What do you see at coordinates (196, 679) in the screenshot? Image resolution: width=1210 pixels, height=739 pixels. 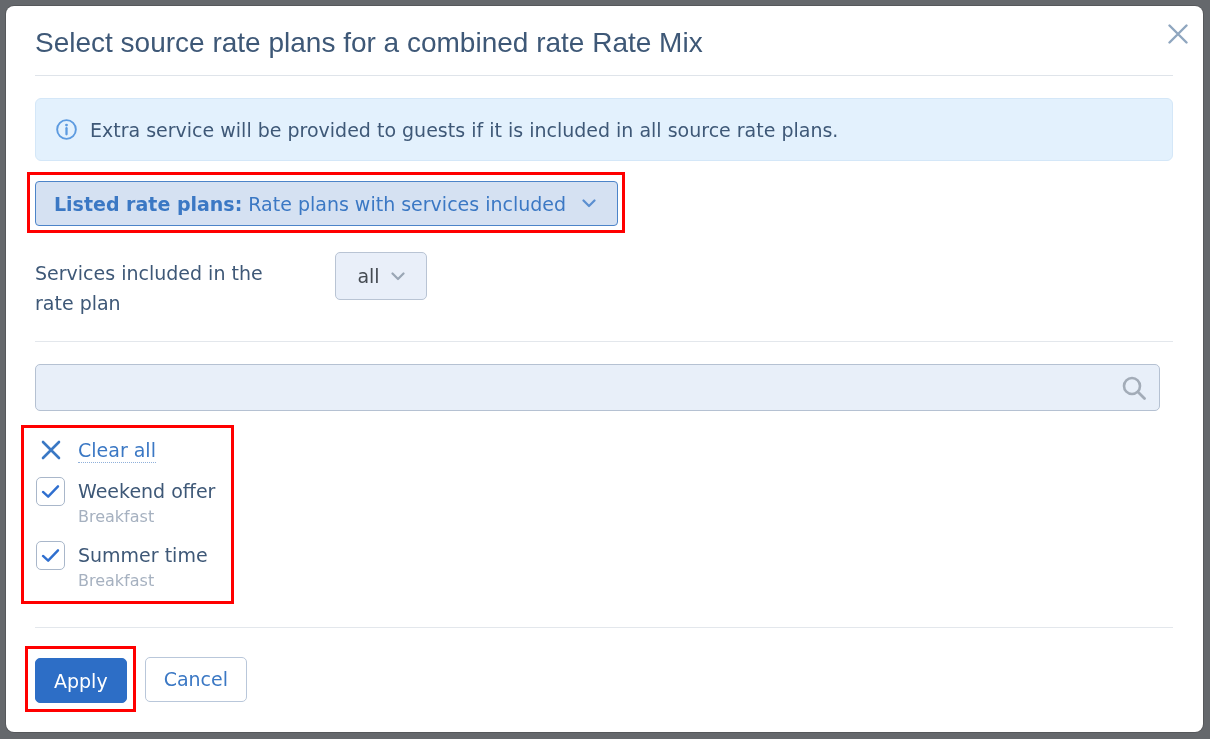 I see `cancel-button: Cancel` at bounding box center [196, 679].